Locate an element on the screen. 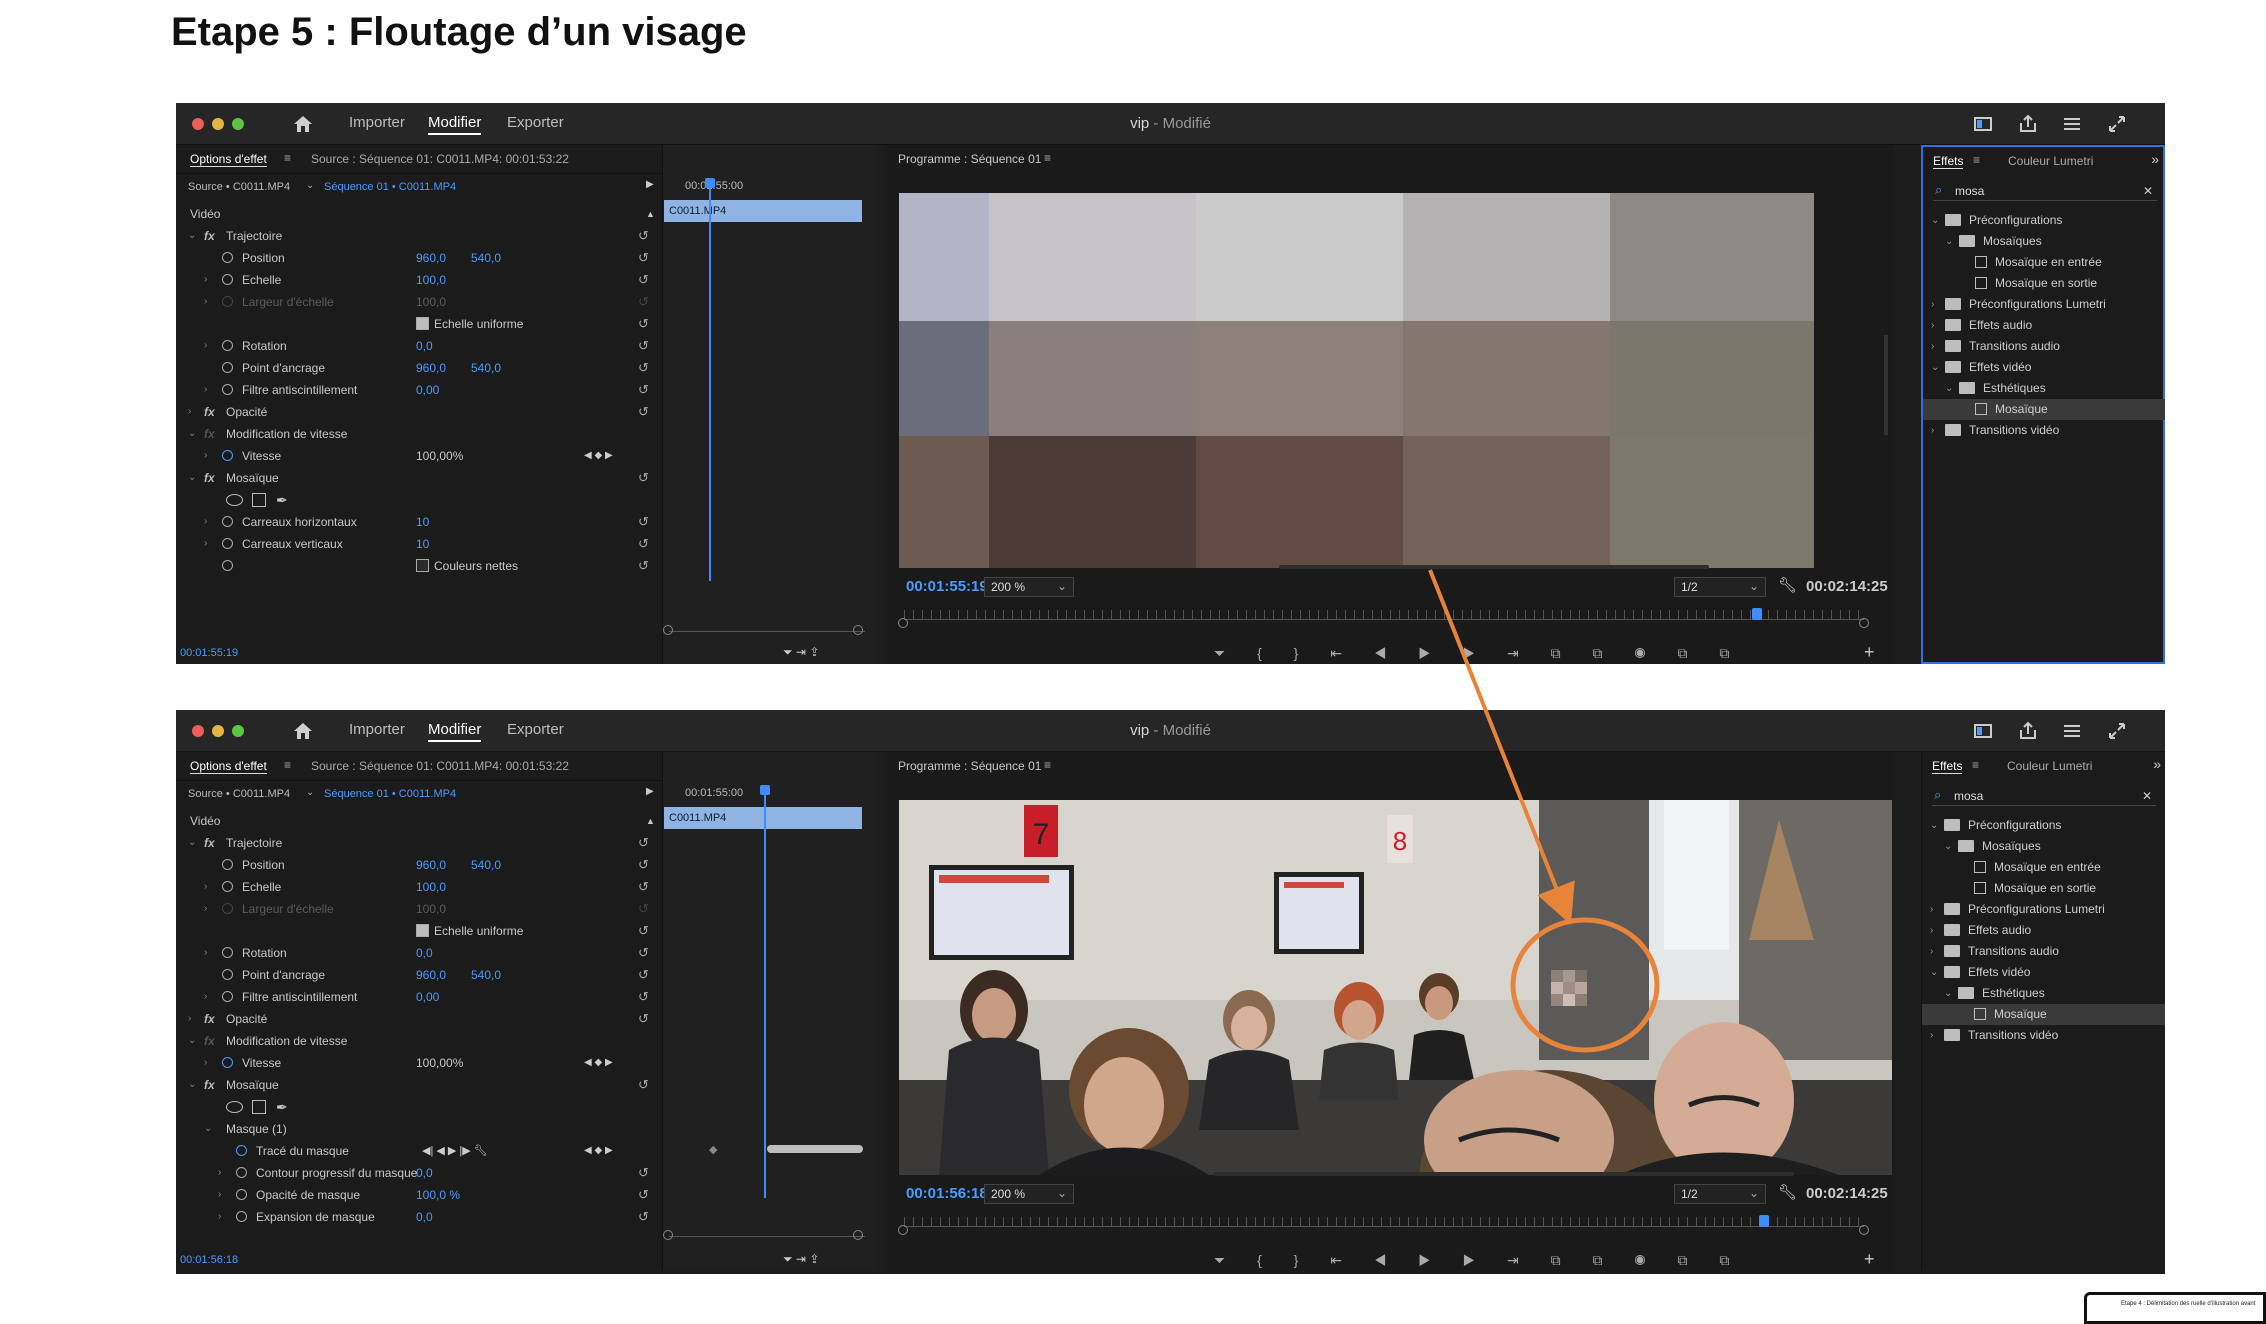  mask-track-bar is located at coordinates (815, 1149).